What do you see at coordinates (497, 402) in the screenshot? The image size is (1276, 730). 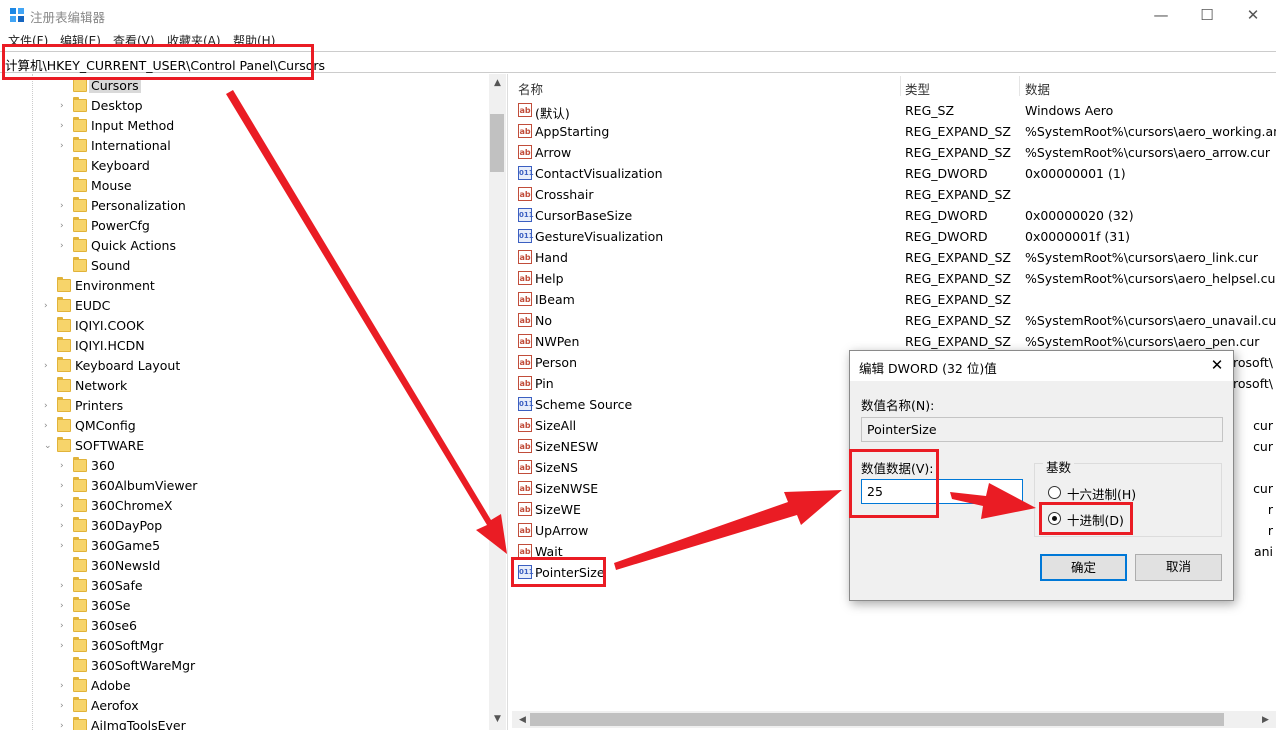 I see `tree-scrollbar: ▲ ▼` at bounding box center [497, 402].